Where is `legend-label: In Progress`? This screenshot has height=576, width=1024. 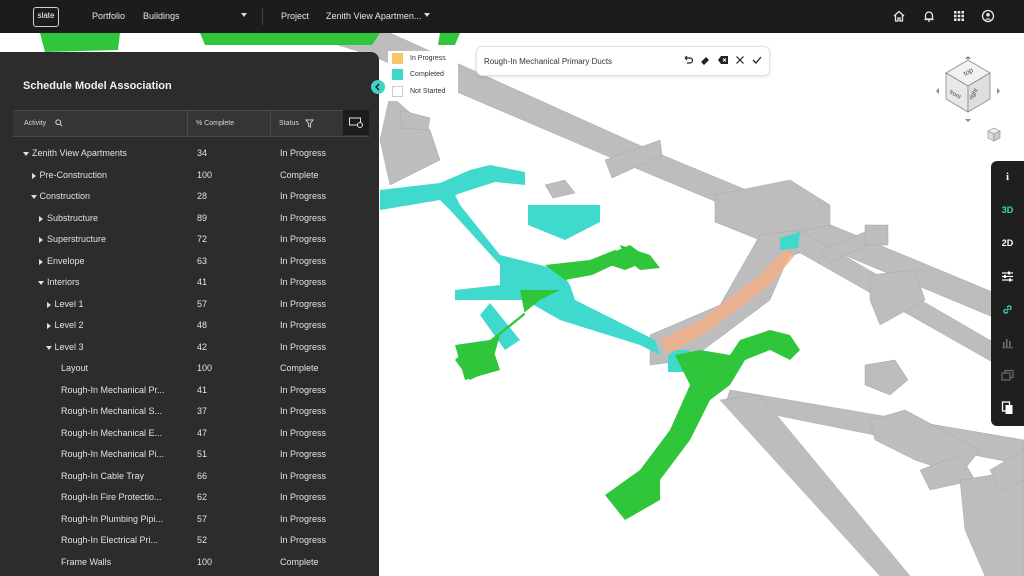
legend-label: In Progress is located at coordinates (428, 58).